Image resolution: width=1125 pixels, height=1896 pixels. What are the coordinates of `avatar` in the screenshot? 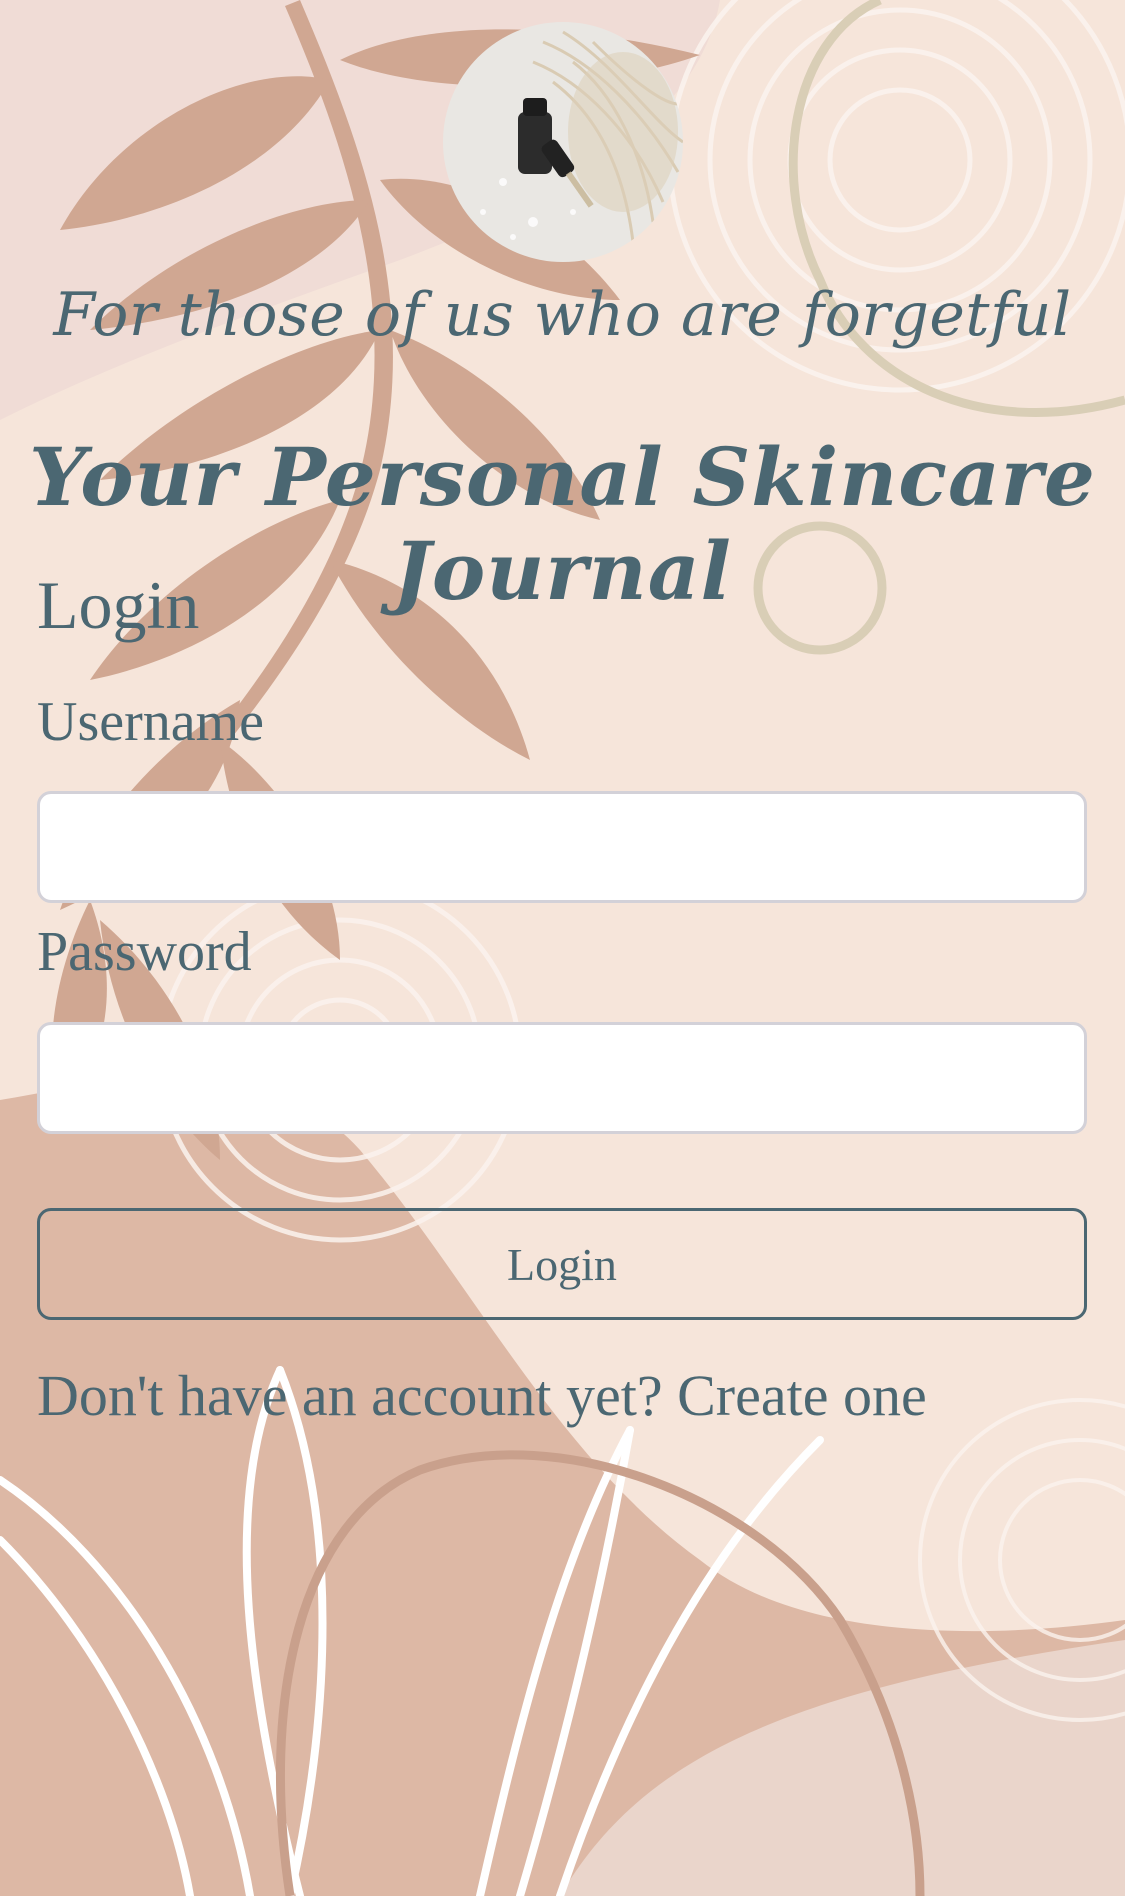 It's located at (563, 142).